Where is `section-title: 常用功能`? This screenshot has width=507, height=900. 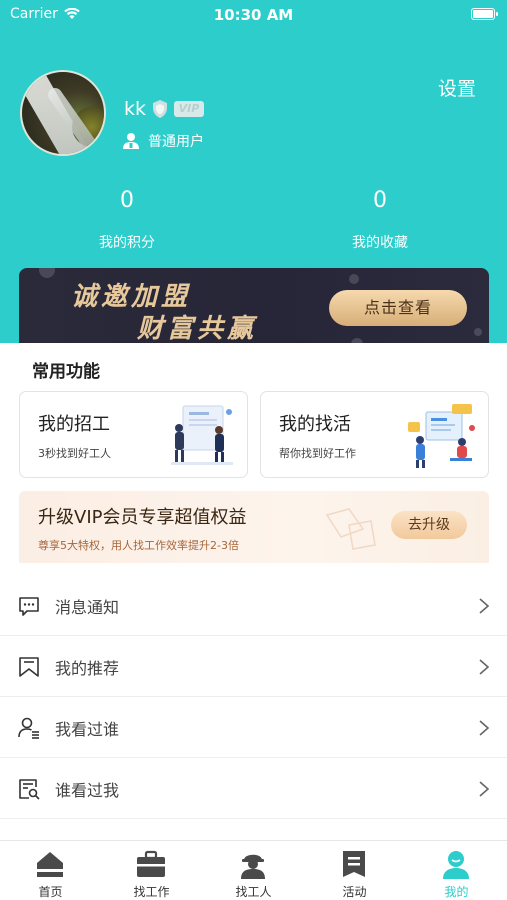
section-title: 常用功能 is located at coordinates (66, 372).